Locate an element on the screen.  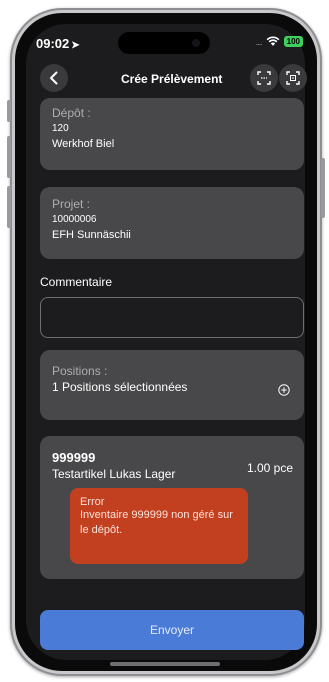
barcode-button is located at coordinates (293, 78).